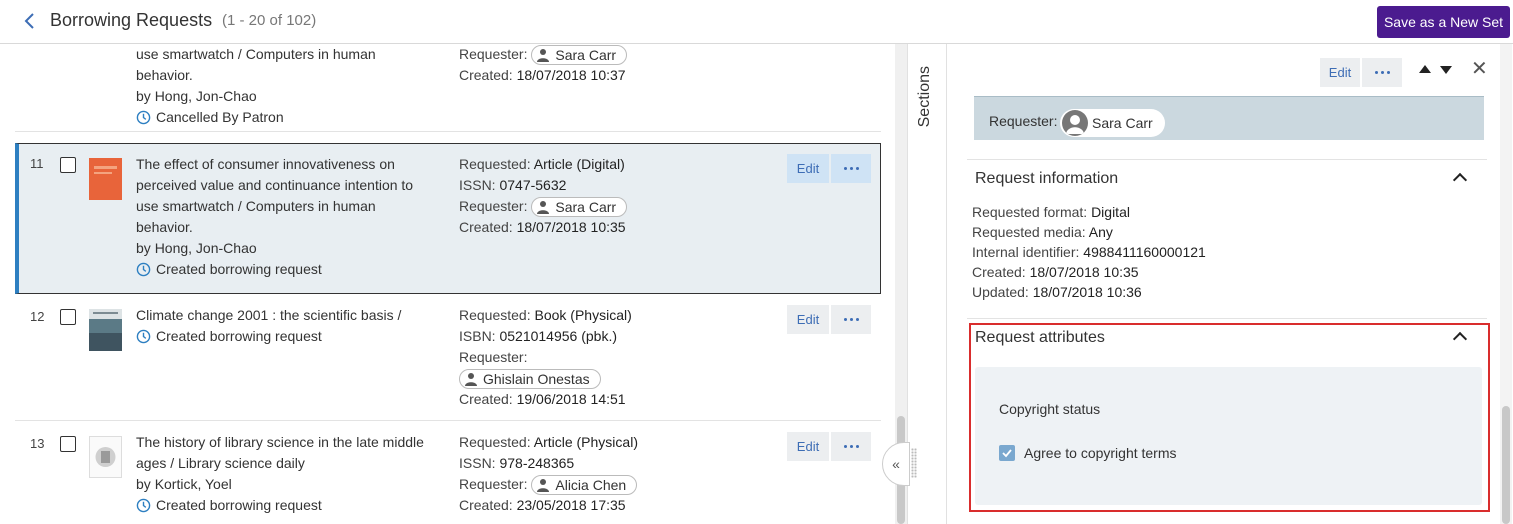 Image resolution: width=1513 pixels, height=524 pixels. What do you see at coordinates (1050, 409) in the screenshot?
I see `copyright-status-label: Copyright status` at bounding box center [1050, 409].